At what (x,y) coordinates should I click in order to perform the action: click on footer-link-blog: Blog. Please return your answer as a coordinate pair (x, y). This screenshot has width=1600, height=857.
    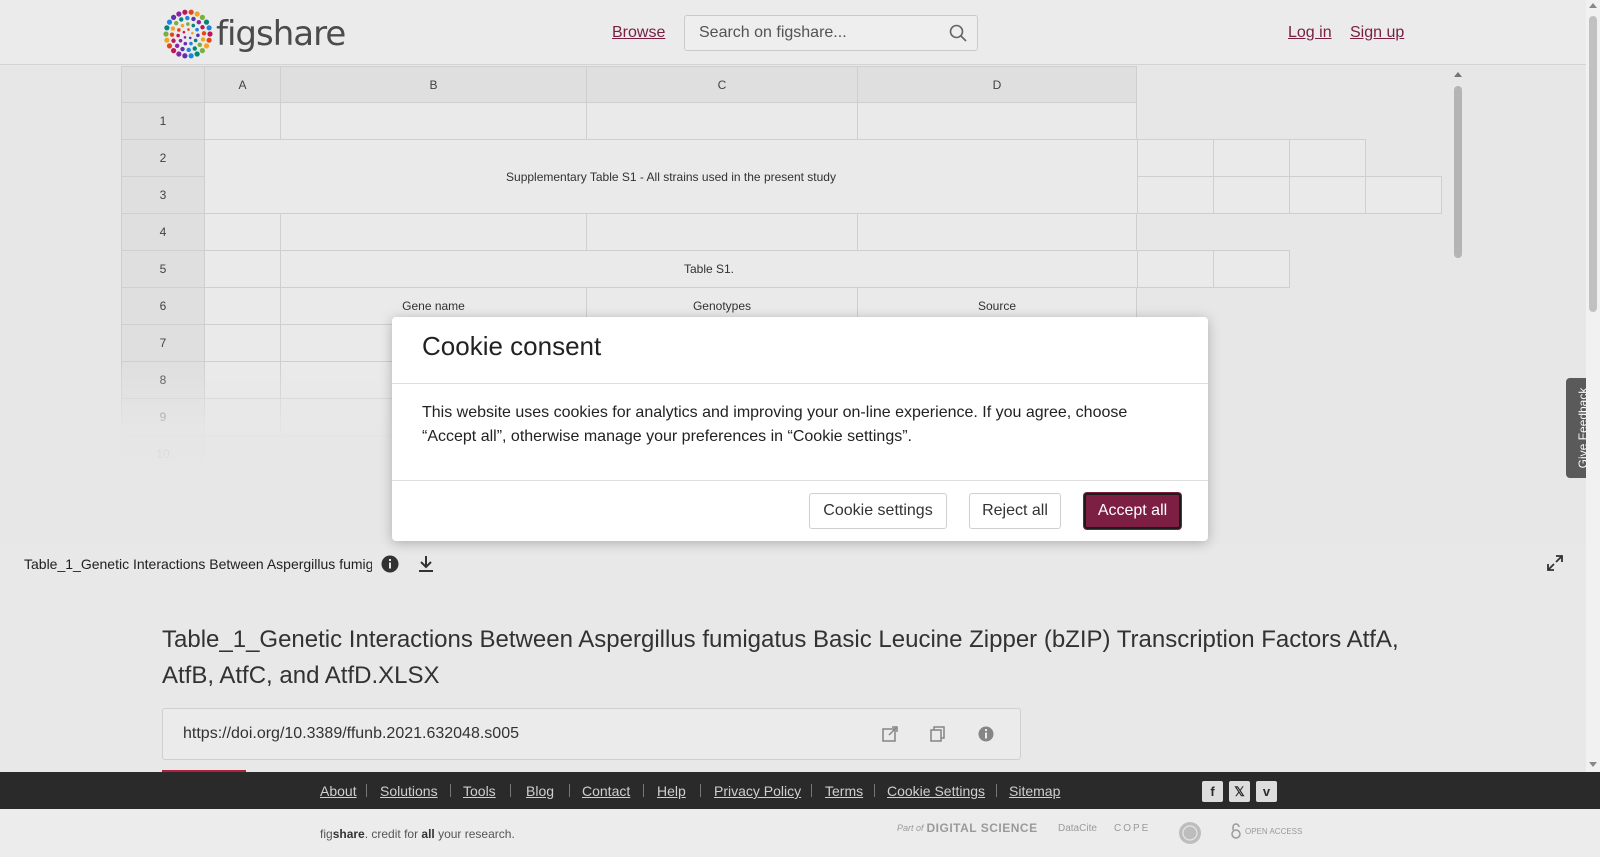
    Looking at the image, I should click on (540, 791).